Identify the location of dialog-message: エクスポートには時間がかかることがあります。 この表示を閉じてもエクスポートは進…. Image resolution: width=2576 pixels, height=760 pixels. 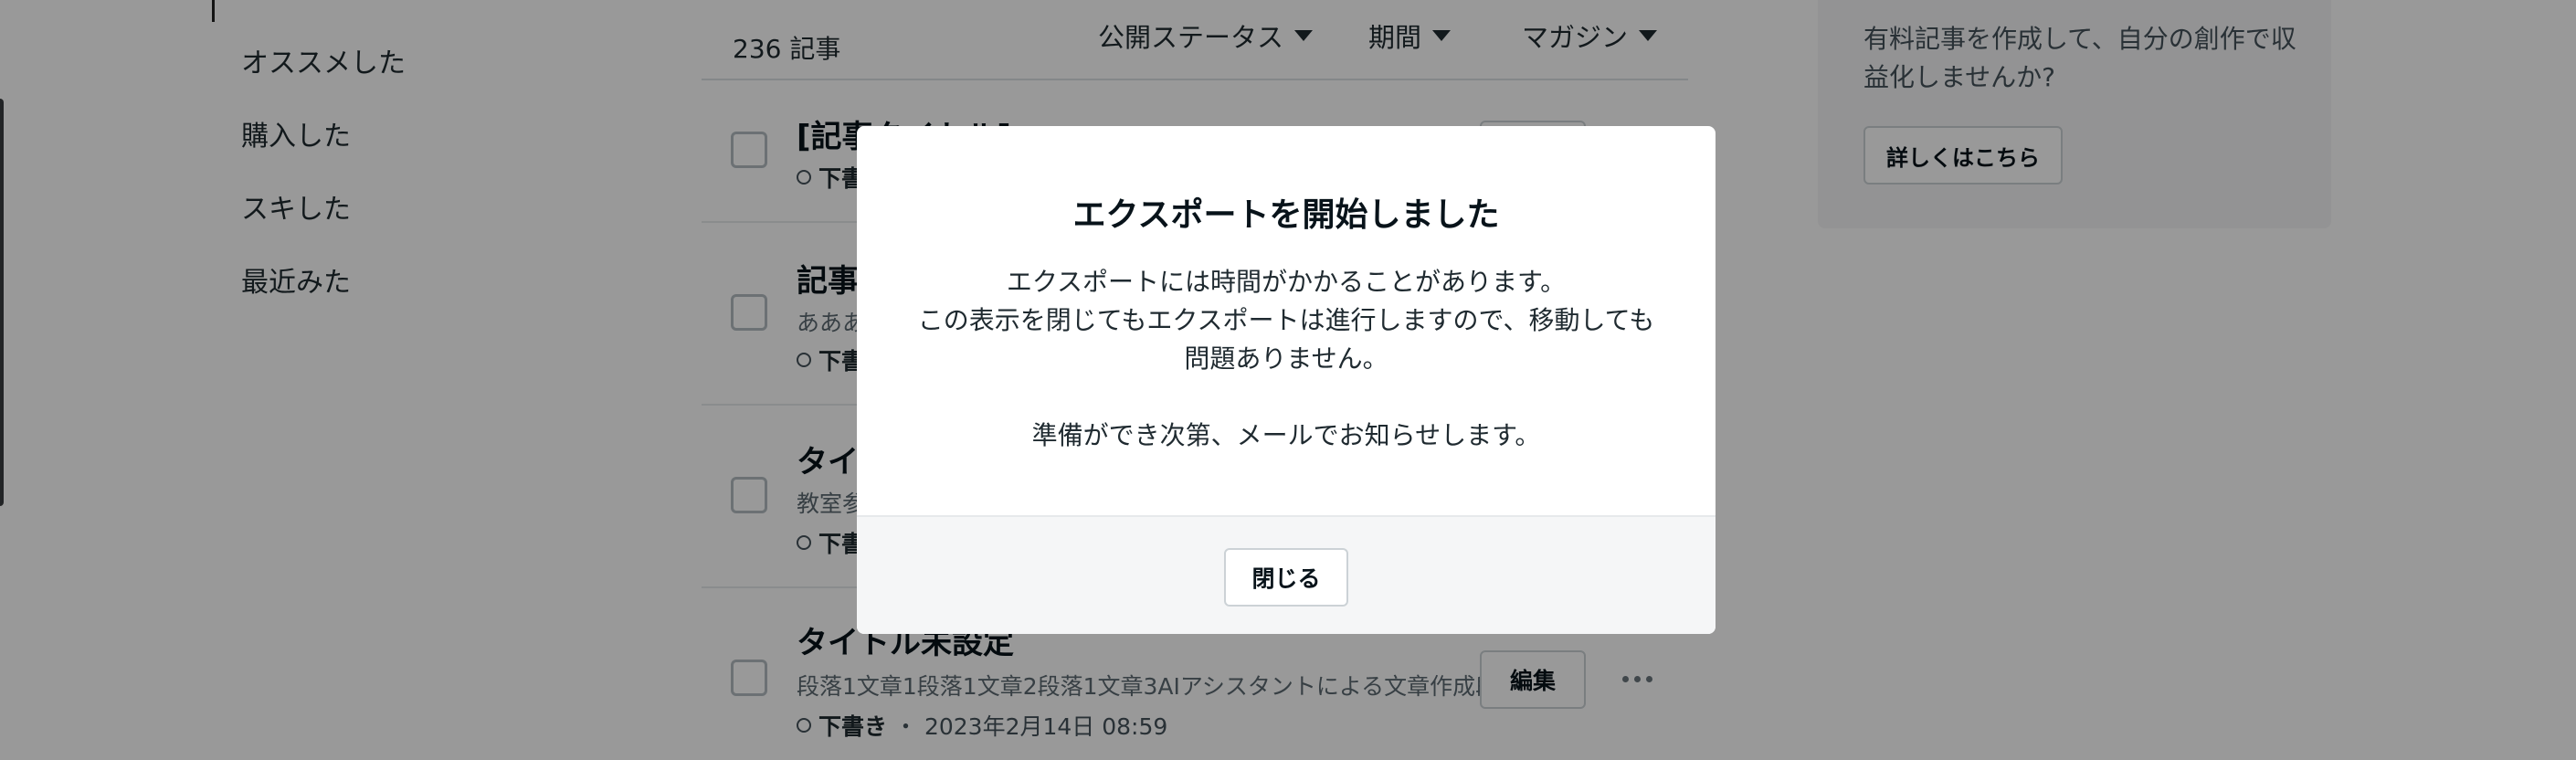
(1286, 359).